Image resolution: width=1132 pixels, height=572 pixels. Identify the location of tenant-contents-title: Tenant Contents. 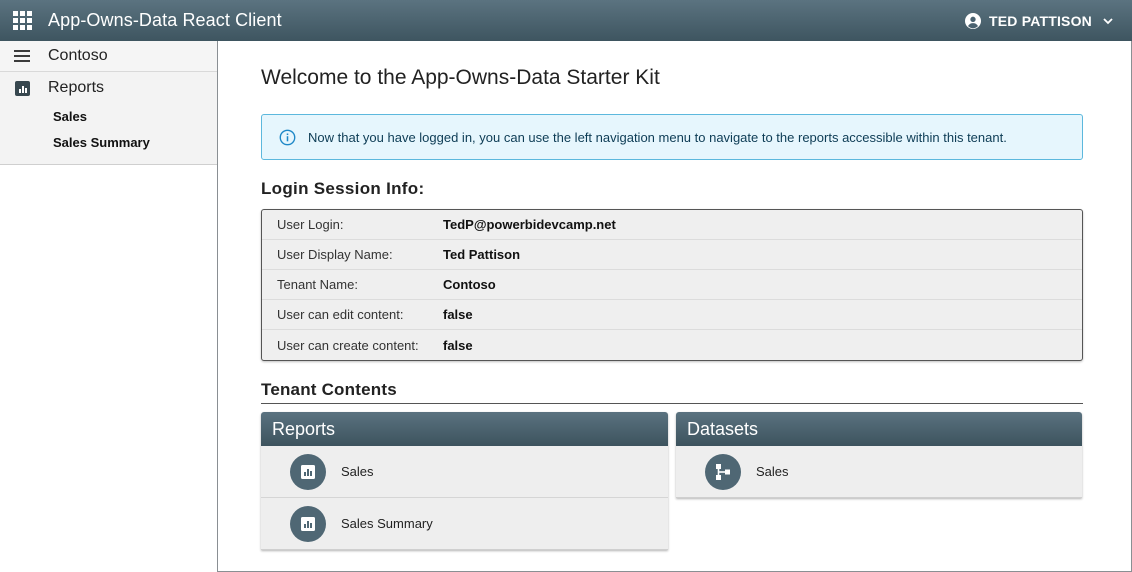
(672, 392).